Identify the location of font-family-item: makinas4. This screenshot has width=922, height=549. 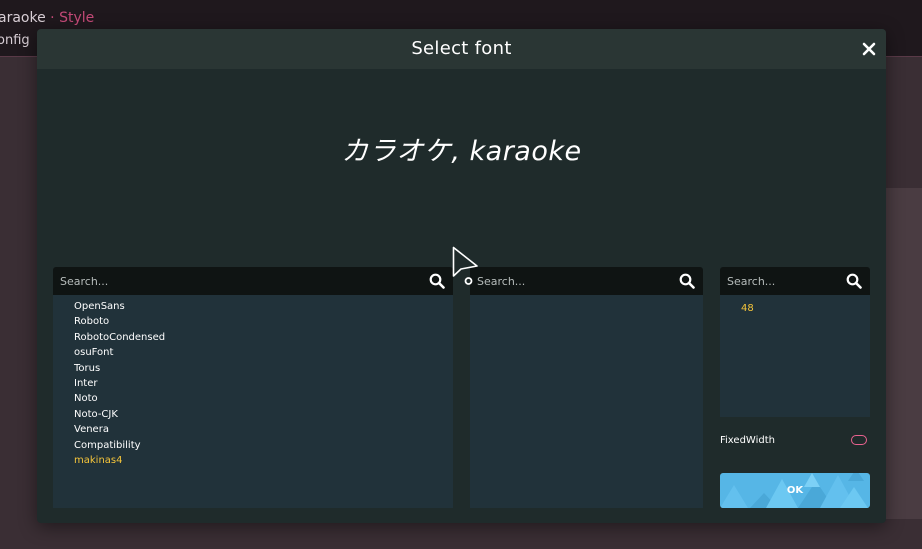
(98, 460).